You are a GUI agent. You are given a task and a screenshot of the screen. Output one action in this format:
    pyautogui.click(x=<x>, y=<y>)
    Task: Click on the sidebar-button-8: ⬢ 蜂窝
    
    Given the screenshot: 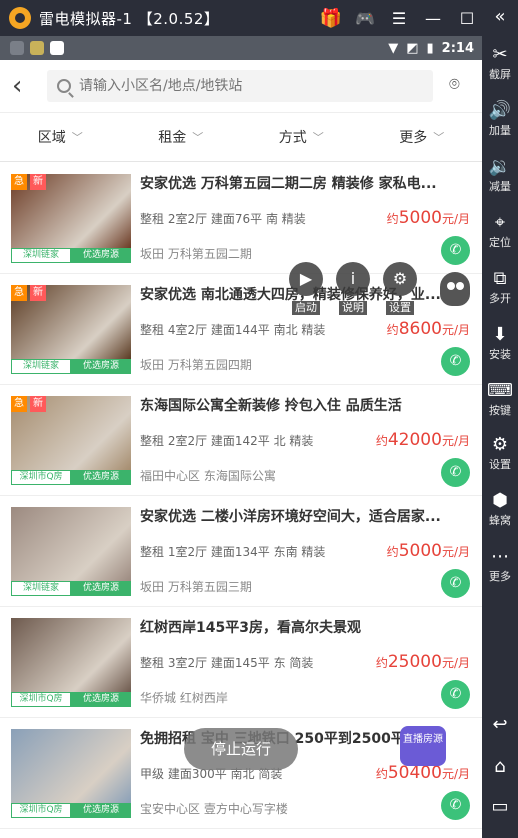 What is the action you would take?
    pyautogui.click(x=500, y=509)
    